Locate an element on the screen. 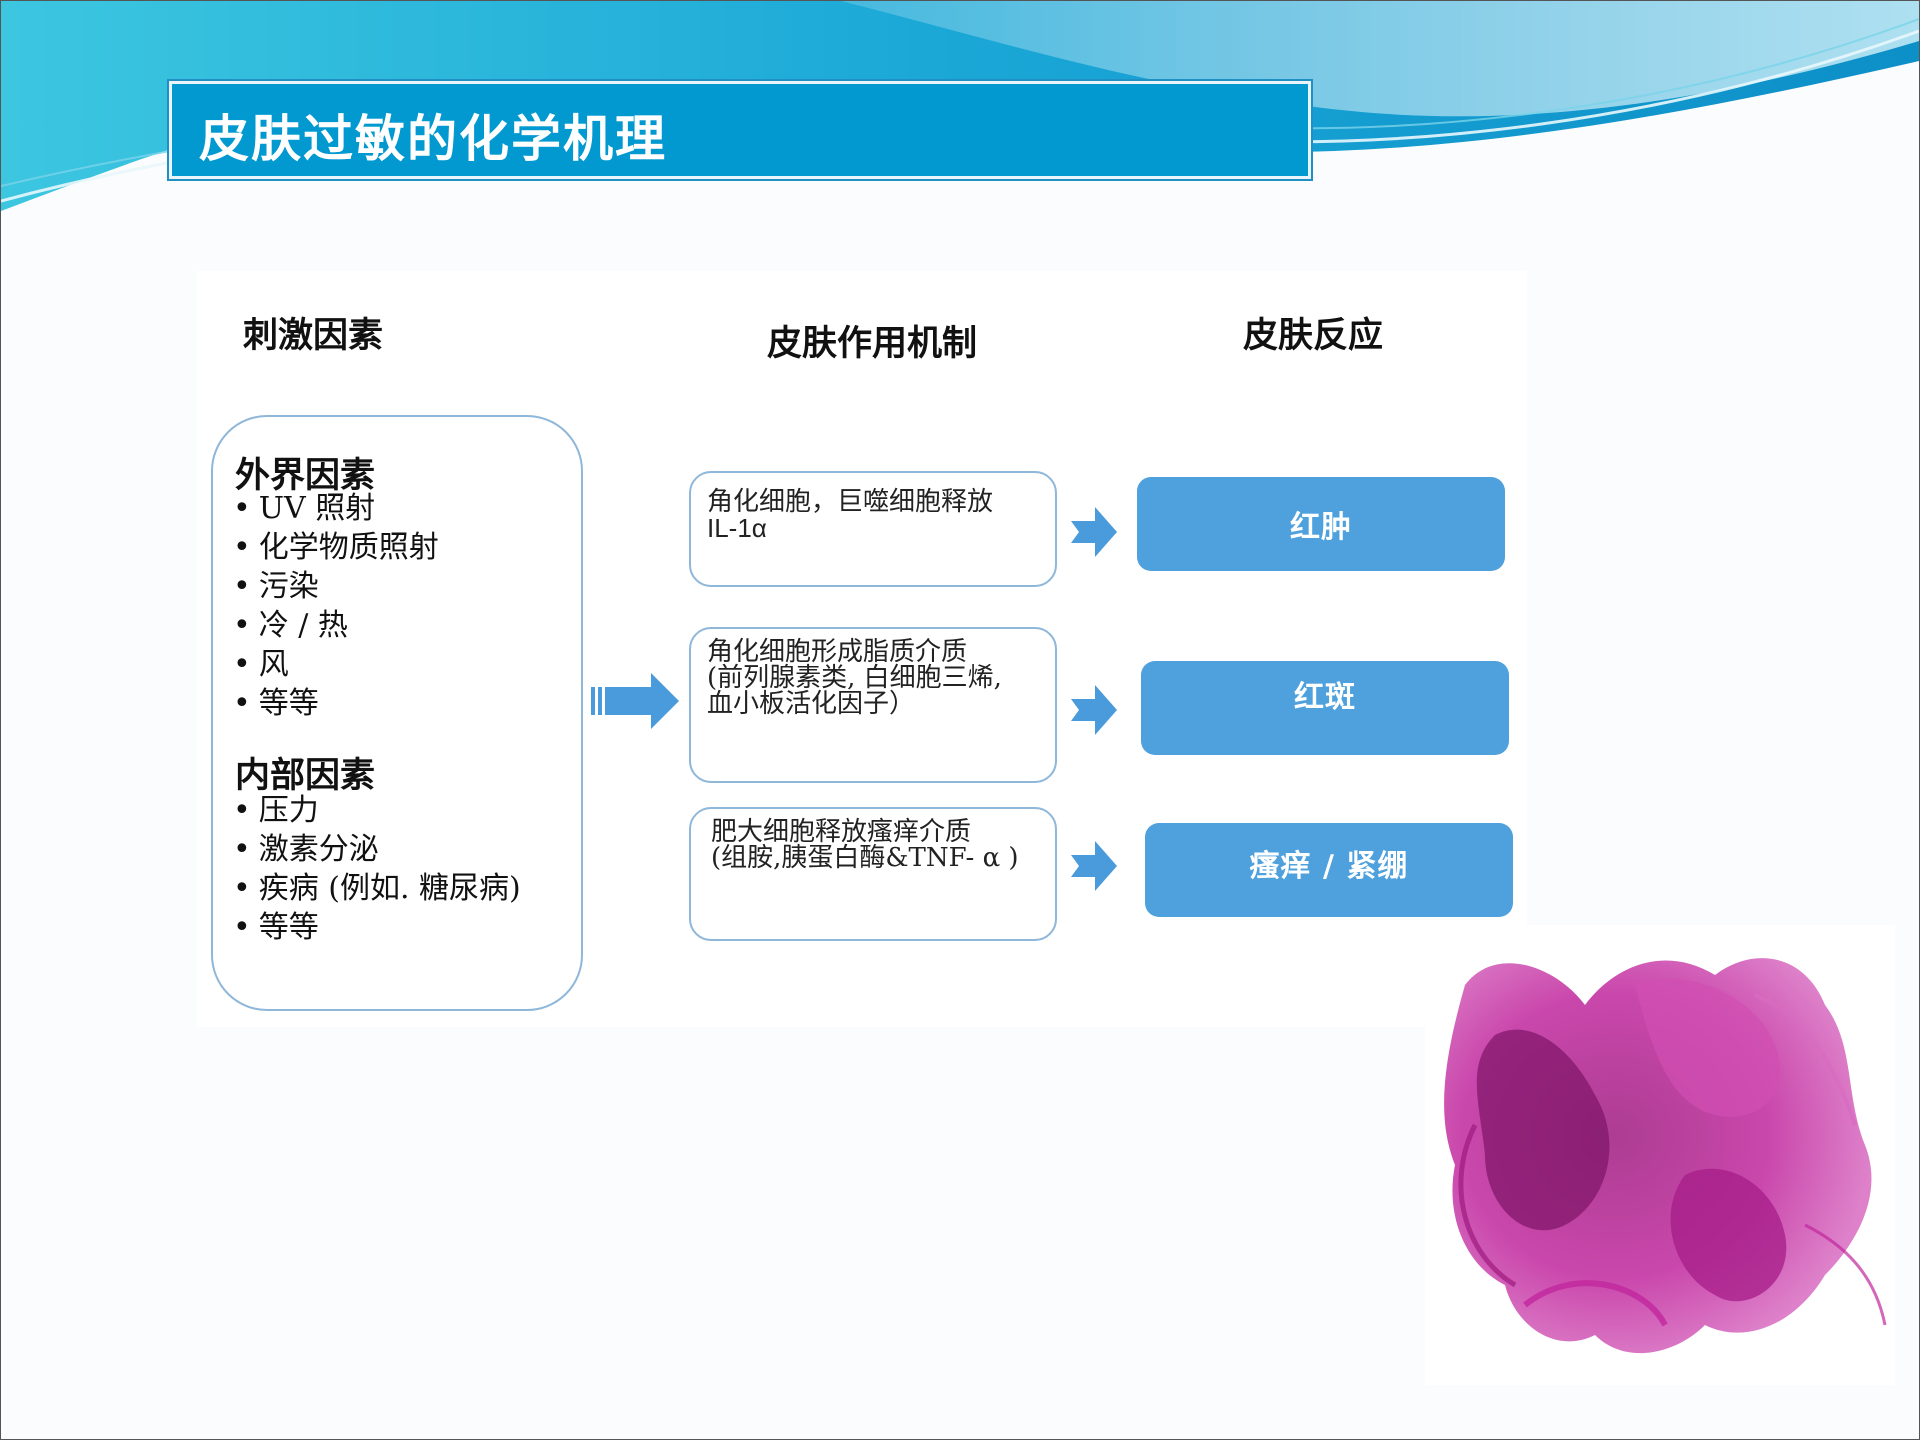 This screenshot has height=1440, width=1920. list-item: • 压力 is located at coordinates (276, 810).